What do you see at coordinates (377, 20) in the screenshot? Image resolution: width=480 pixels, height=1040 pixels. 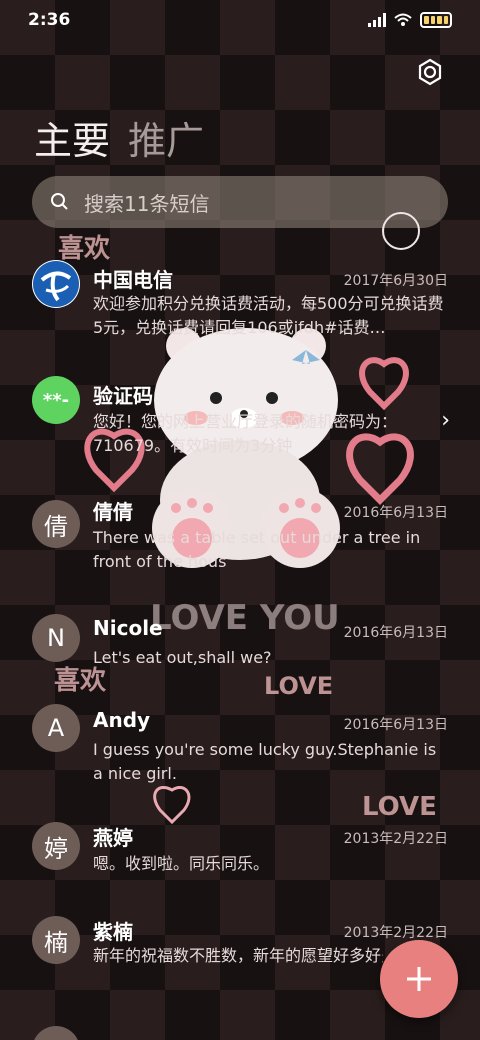 I see `signal-icon` at bounding box center [377, 20].